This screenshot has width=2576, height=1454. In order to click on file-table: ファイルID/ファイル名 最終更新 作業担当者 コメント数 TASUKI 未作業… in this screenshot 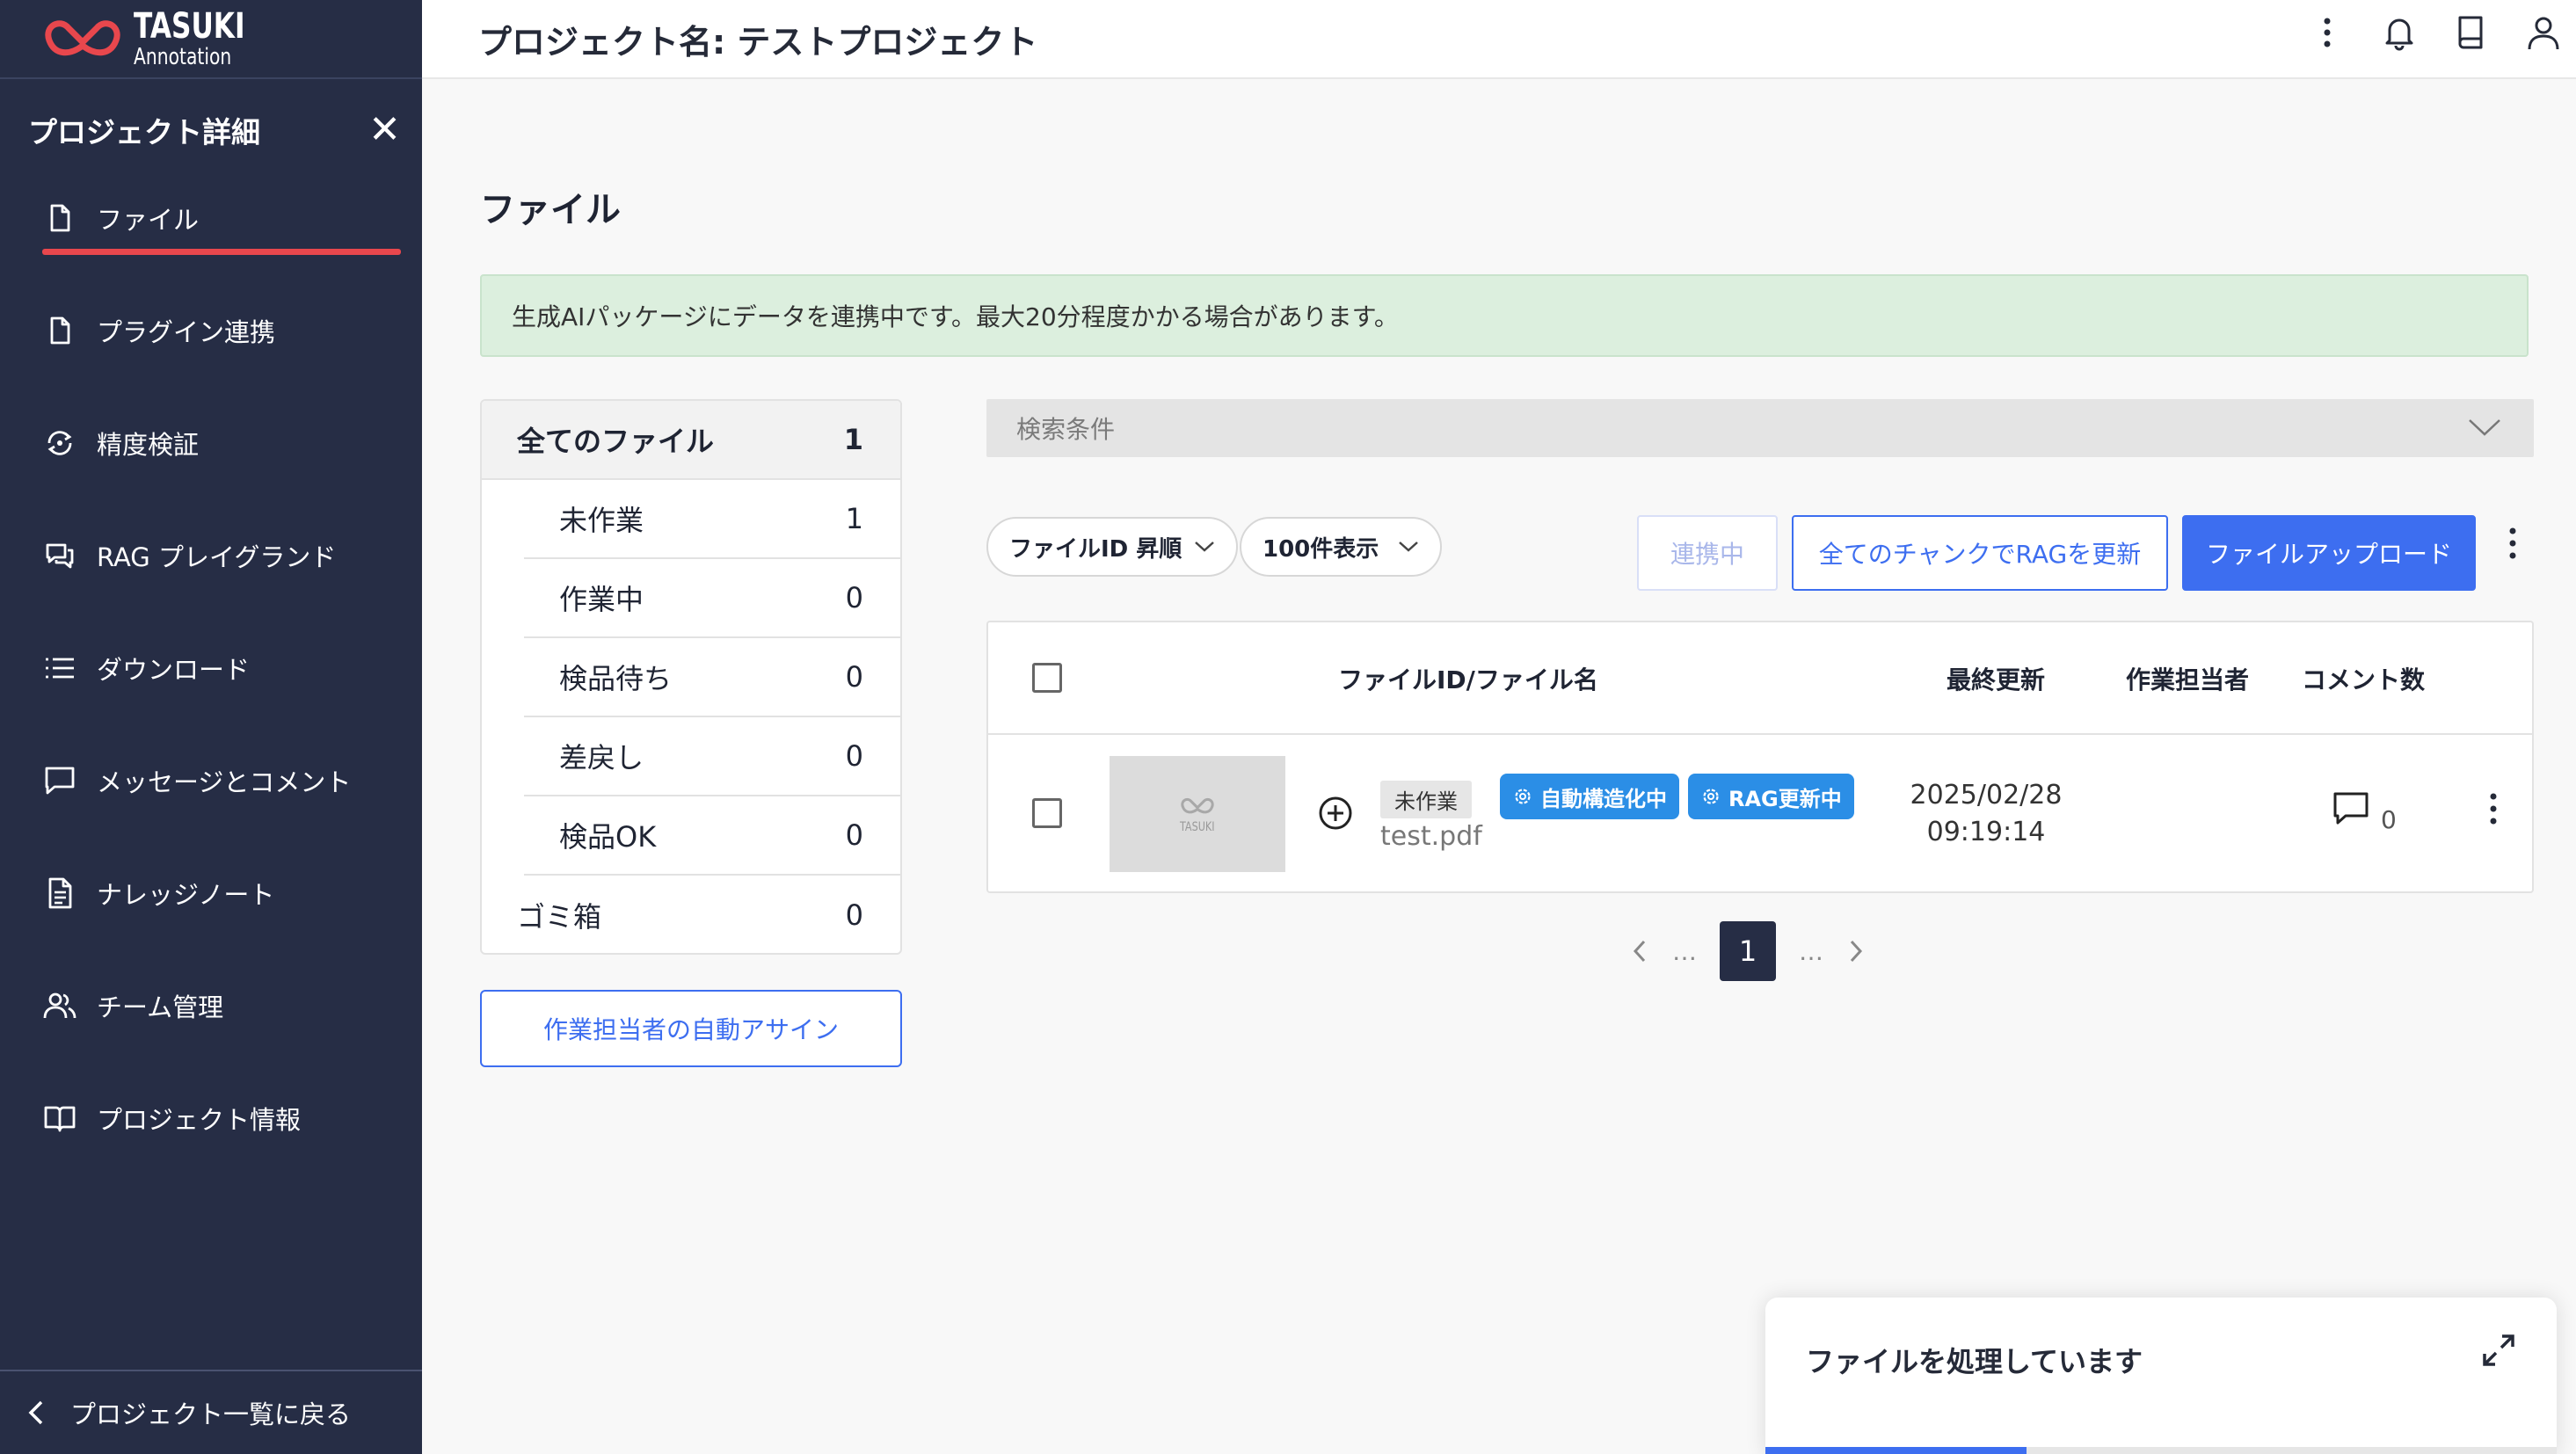, I will do `click(1760, 757)`.